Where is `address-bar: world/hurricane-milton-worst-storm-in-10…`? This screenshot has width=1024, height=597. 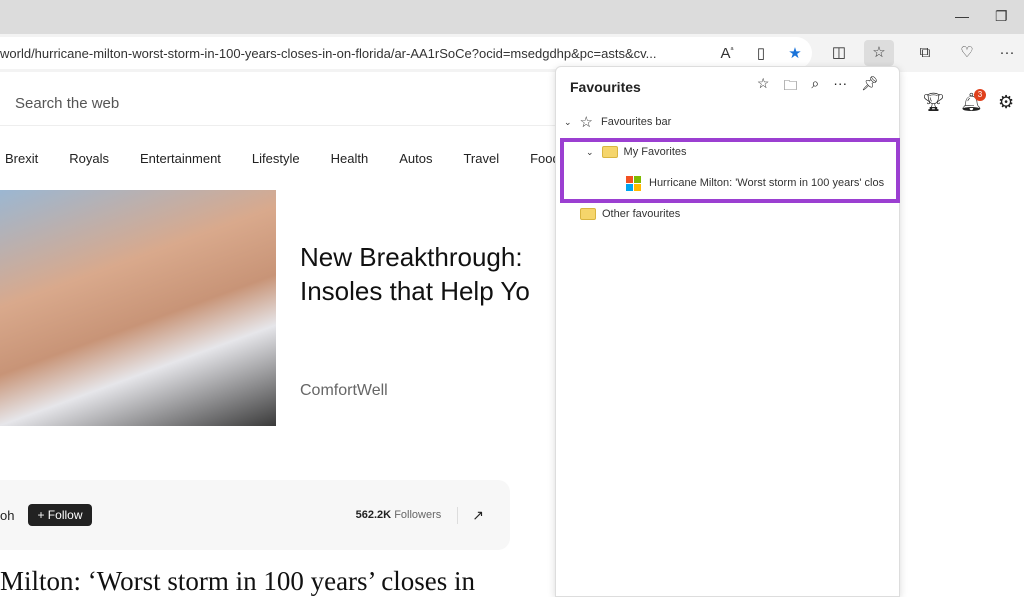
address-bar: world/hurricane-milton-worst-storm-in-10… is located at coordinates (406, 53).